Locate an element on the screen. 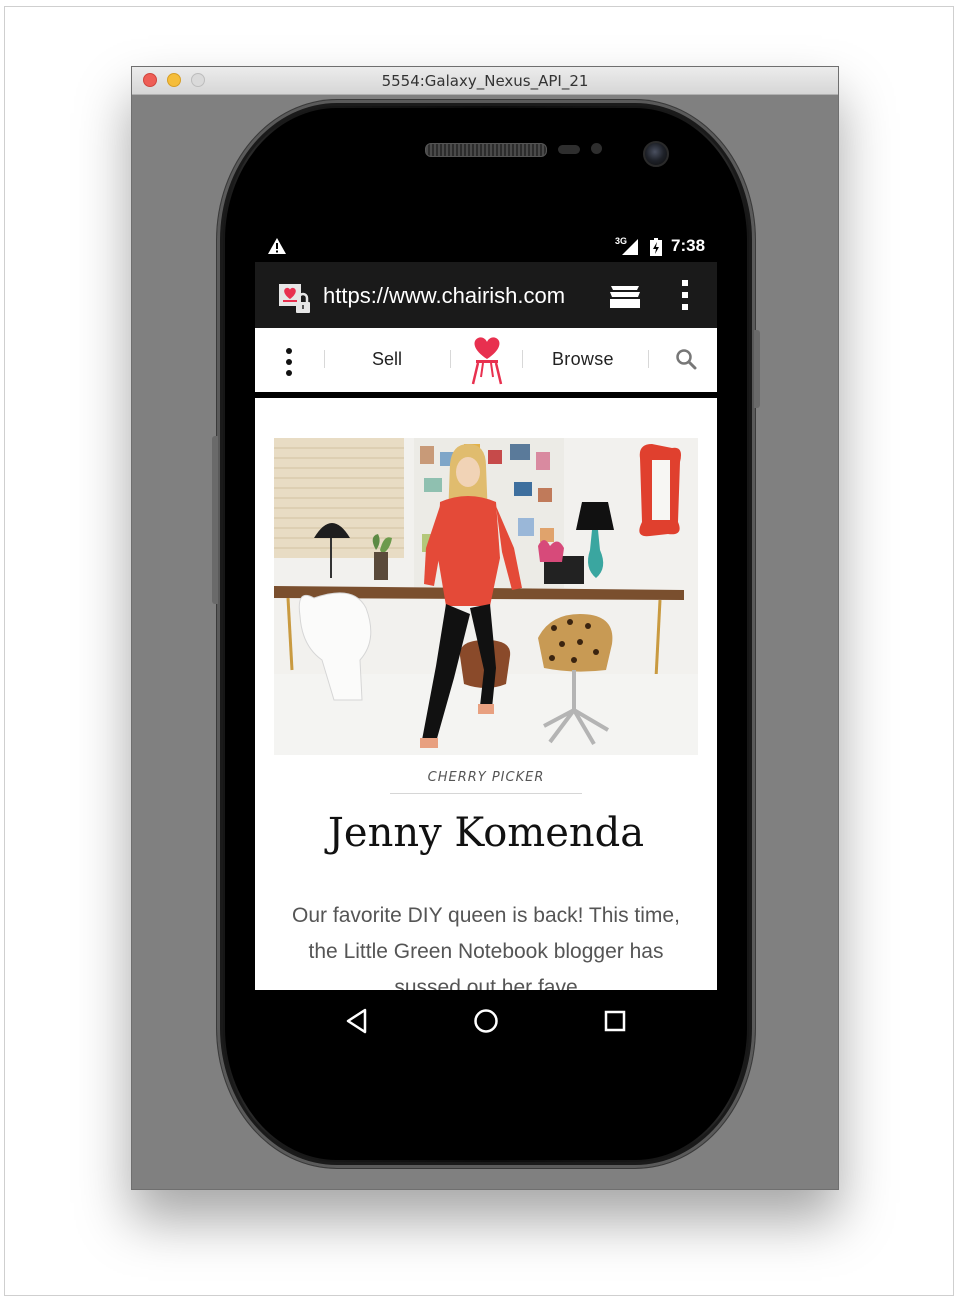 The height and width of the screenshot is (1300, 958). nav-sell-link: Sell is located at coordinates (387, 359).